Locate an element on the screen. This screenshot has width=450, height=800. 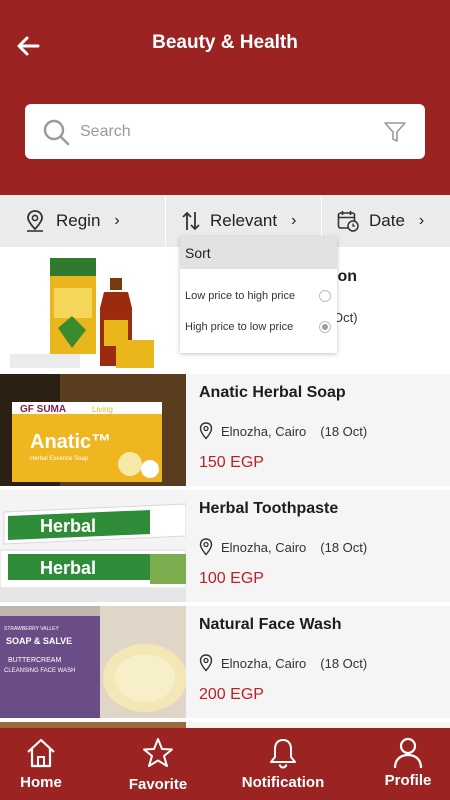
filter-funnel-icon is located at coordinates (395, 132).